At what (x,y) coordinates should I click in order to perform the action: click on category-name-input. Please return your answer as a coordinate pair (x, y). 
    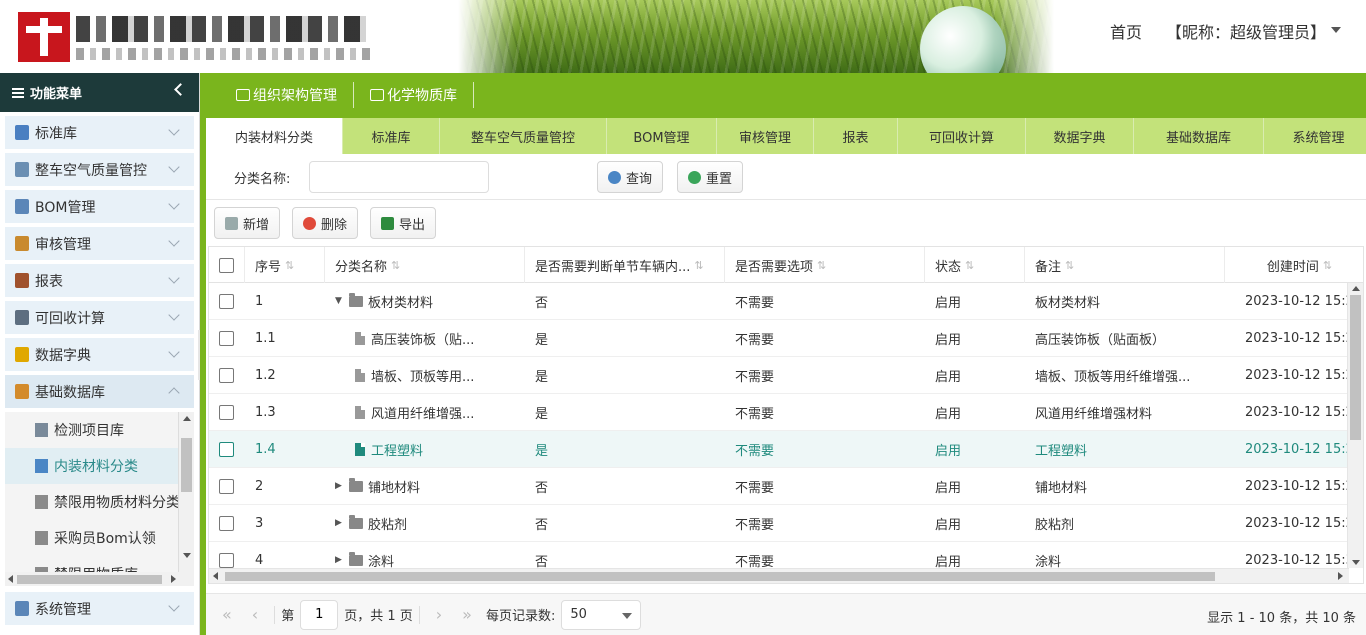
    Looking at the image, I should click on (399, 177).